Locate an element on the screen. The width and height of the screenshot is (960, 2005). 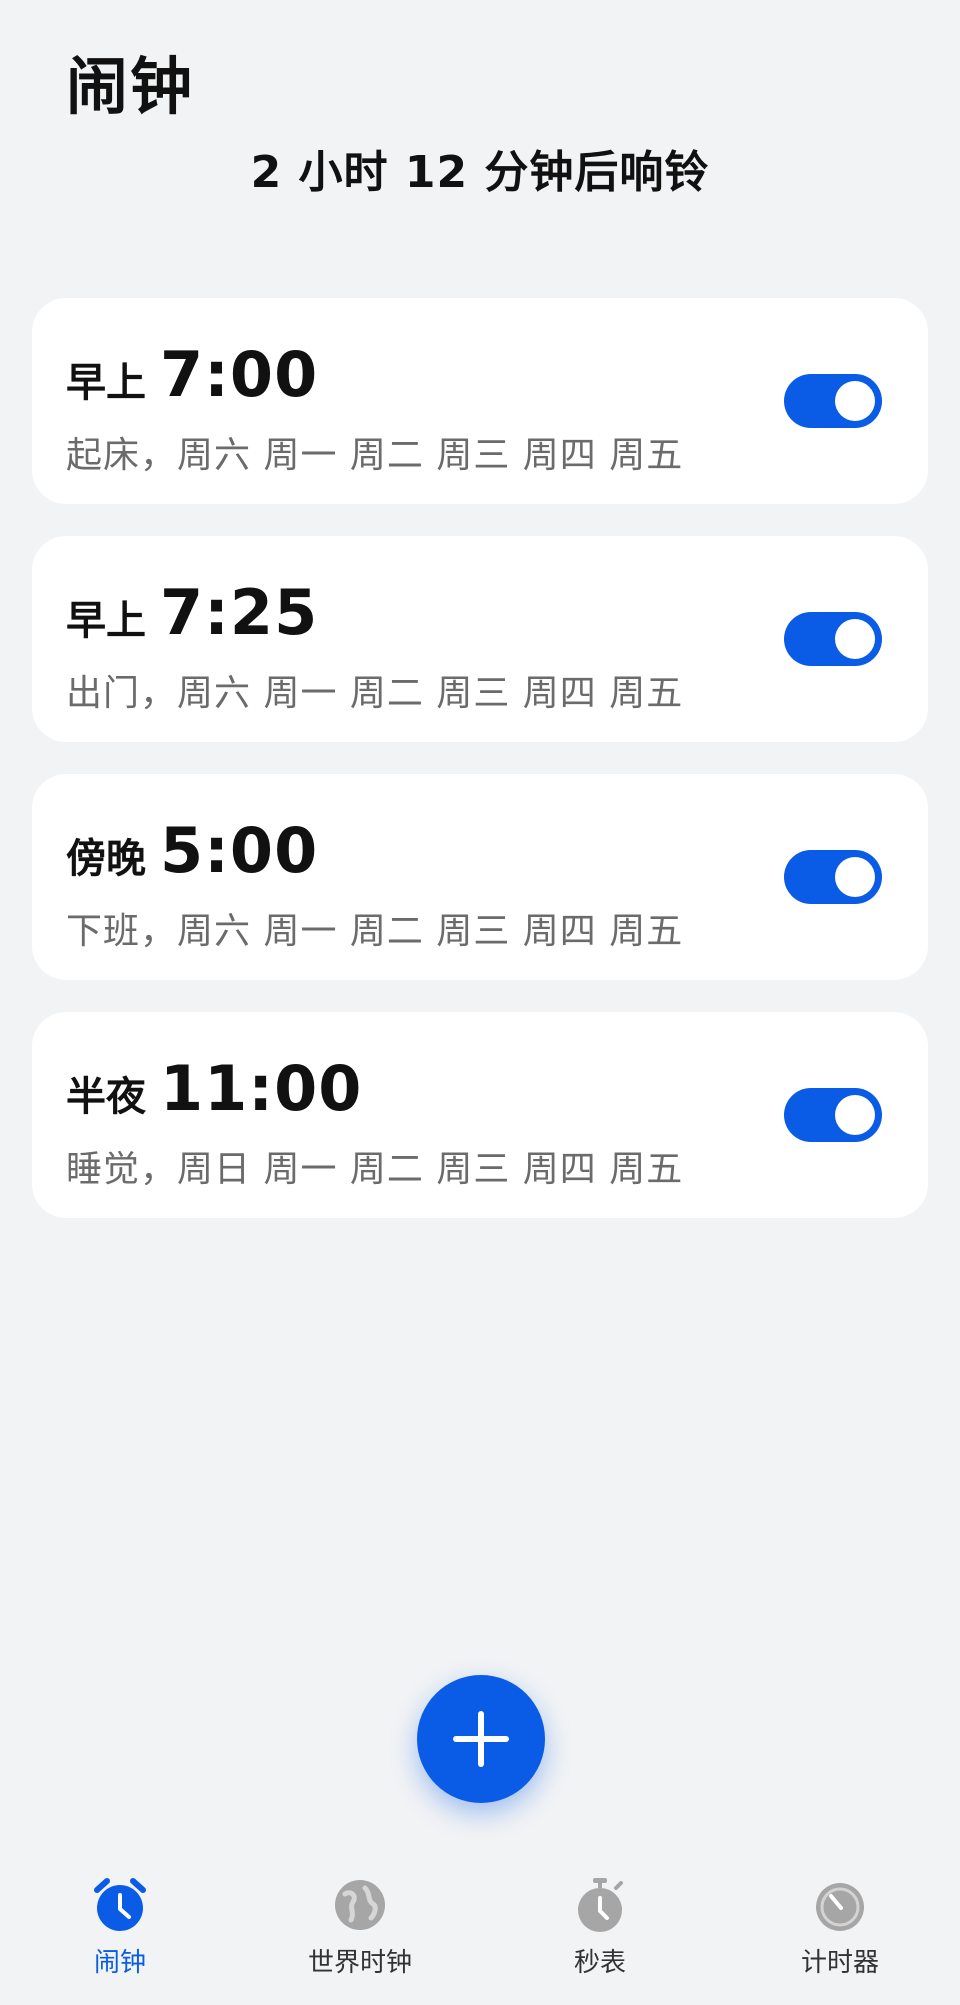
stopwatch-icon is located at coordinates (600, 1905).